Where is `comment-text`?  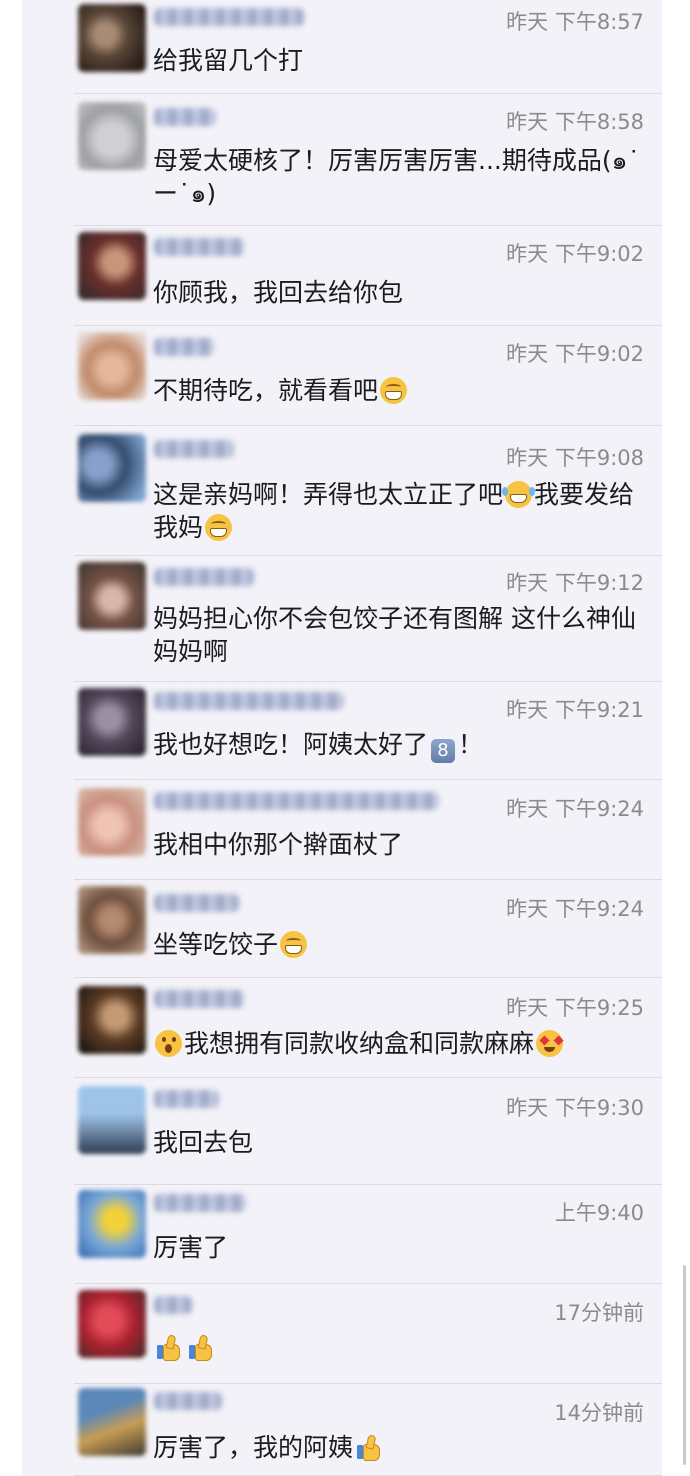
comment-text is located at coordinates (398, 1347).